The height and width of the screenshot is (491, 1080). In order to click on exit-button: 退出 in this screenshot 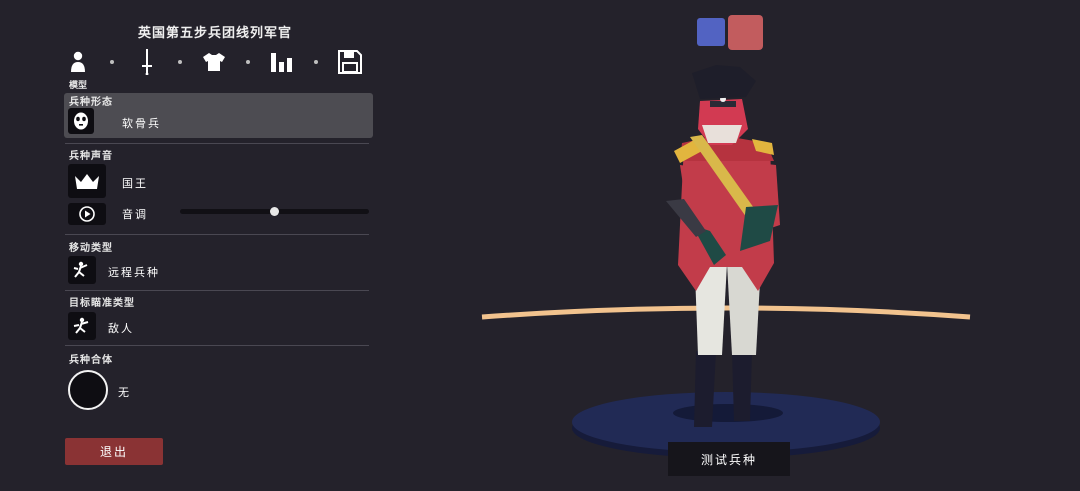, I will do `click(114, 451)`.